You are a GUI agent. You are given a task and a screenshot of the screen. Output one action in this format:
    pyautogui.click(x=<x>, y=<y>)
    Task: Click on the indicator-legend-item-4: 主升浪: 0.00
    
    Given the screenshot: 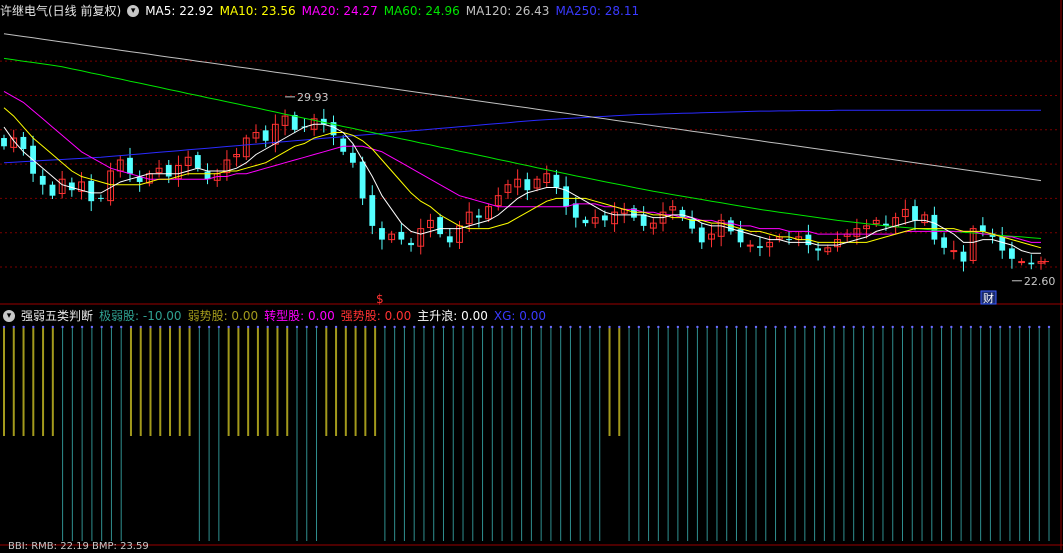 What is the action you would take?
    pyautogui.click(x=452, y=316)
    